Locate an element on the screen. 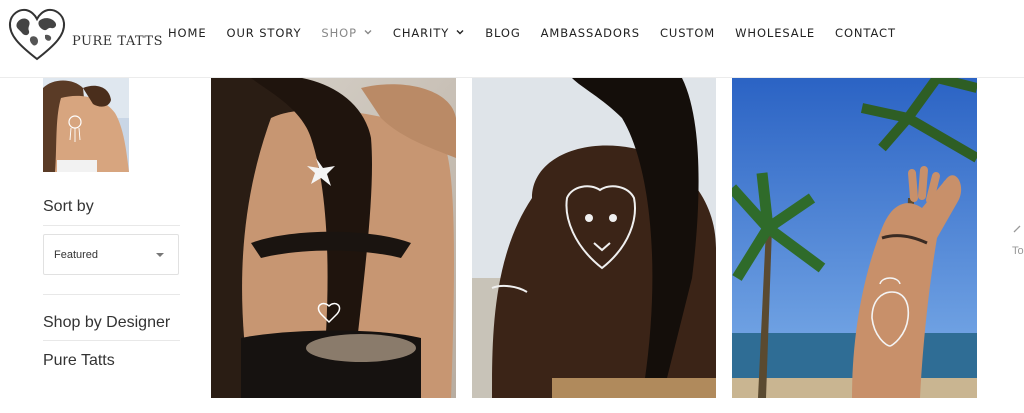 The image size is (1024, 413). side-text: To is located at coordinates (1018, 251).